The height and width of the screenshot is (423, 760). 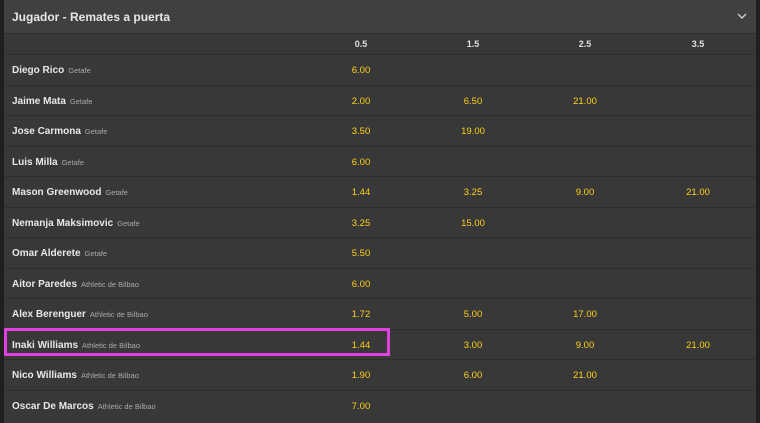 What do you see at coordinates (585, 44) in the screenshot?
I see `column-header: 2.5` at bounding box center [585, 44].